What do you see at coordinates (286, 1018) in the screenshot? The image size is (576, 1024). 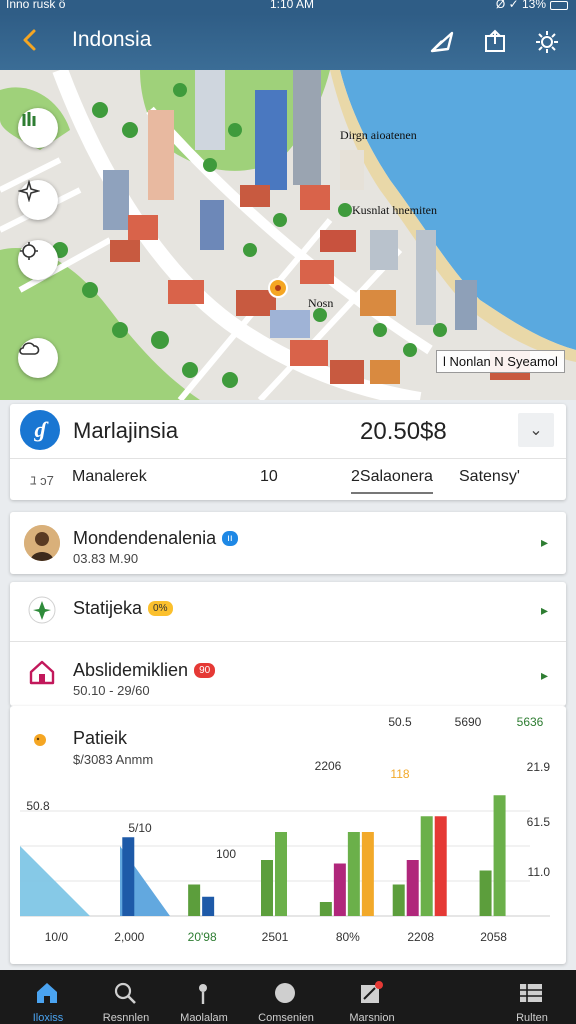 I see `nav-label: Comsenien` at bounding box center [286, 1018].